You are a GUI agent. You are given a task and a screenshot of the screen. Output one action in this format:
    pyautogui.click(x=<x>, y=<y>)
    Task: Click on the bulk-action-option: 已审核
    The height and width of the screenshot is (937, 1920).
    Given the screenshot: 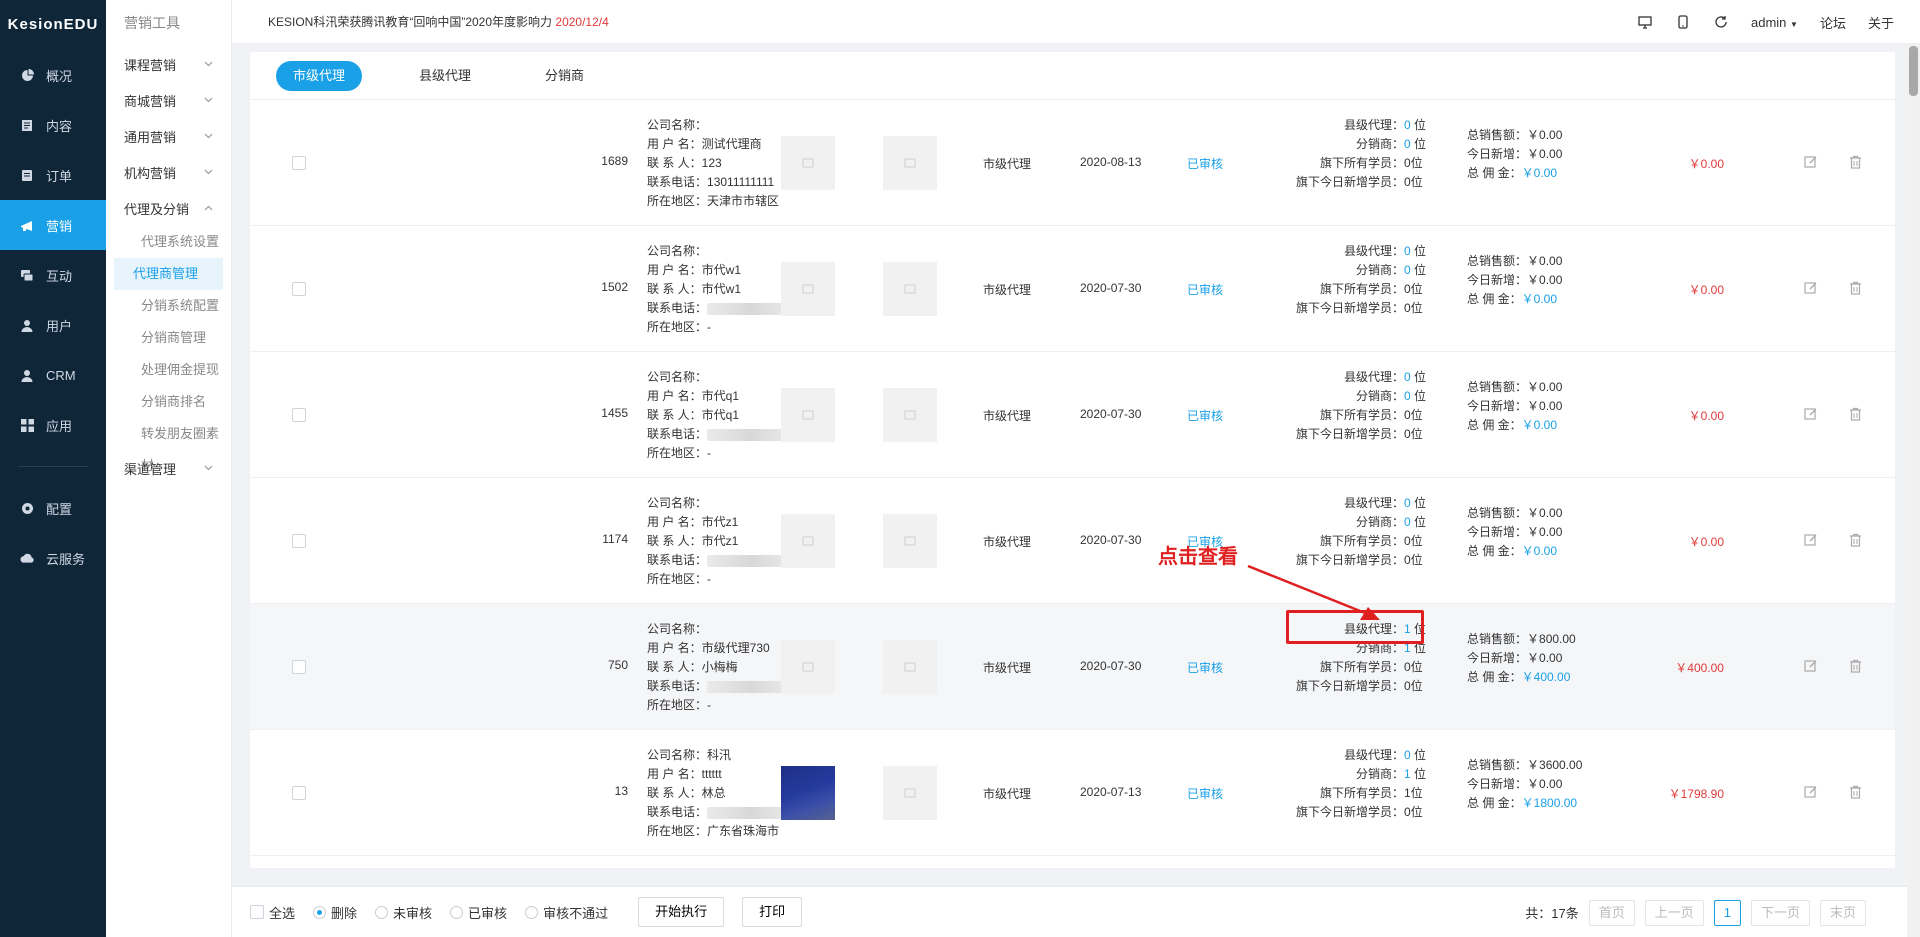 What is the action you would take?
    pyautogui.click(x=478, y=912)
    